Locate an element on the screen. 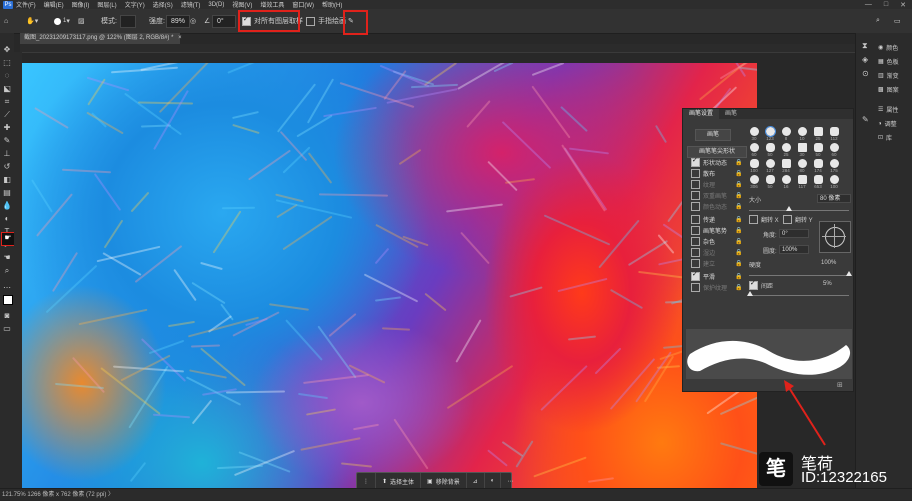  history-brush-icon: ↺ is located at coordinates (7, 167).